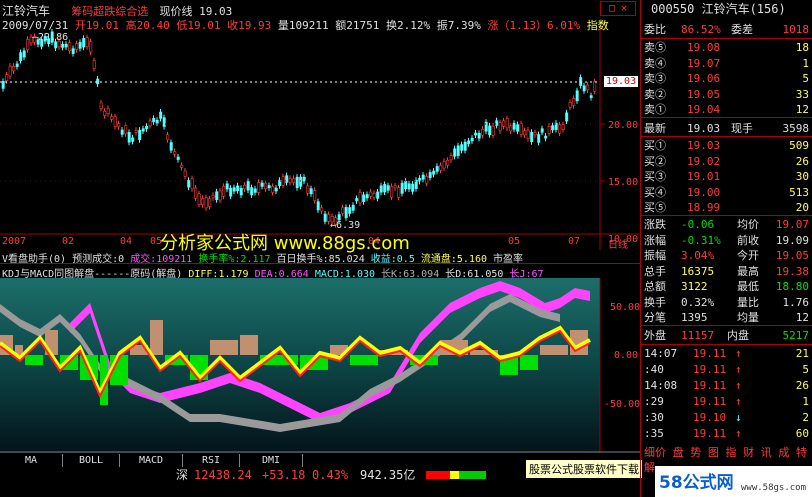 This screenshot has width=812, height=497. I want to click on outer-value: 11157, so click(698, 335).